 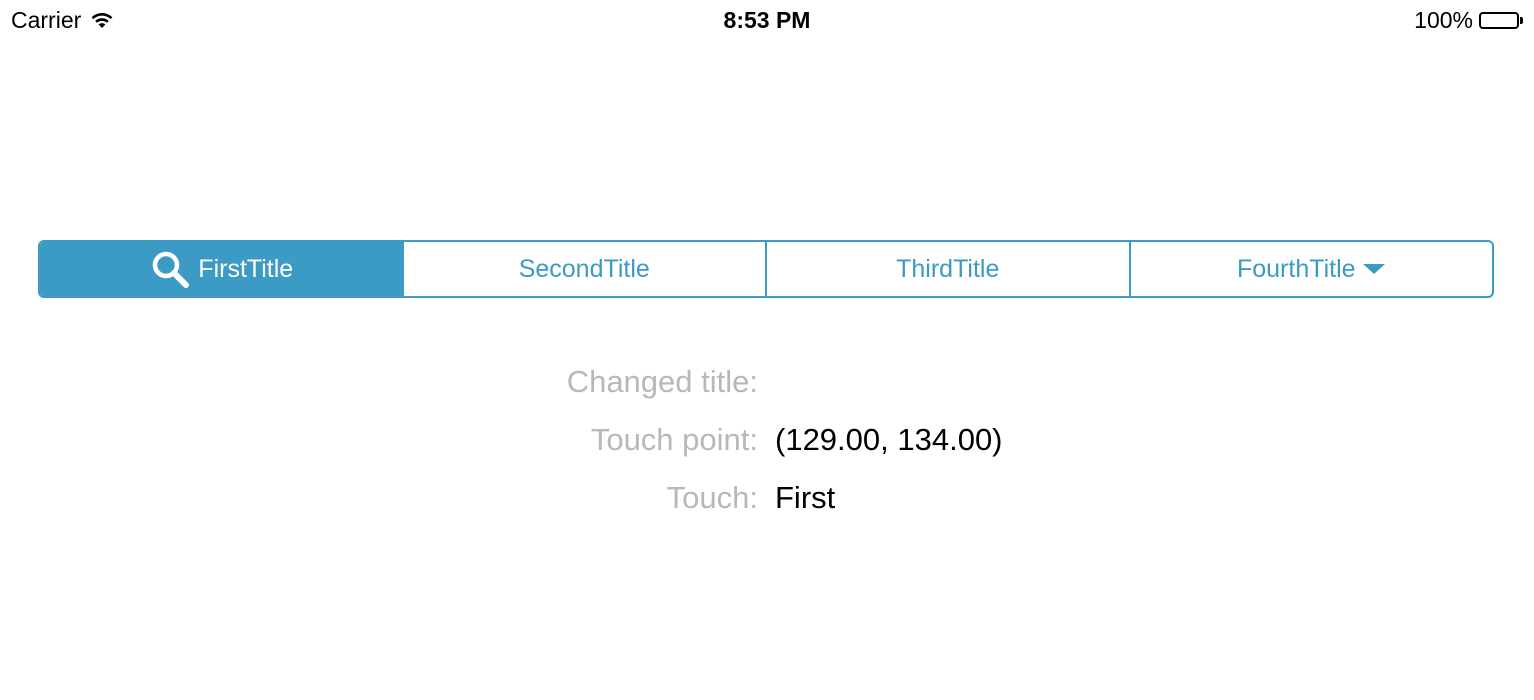 I want to click on touch-row: Touch: First, so click(x=767, y=498).